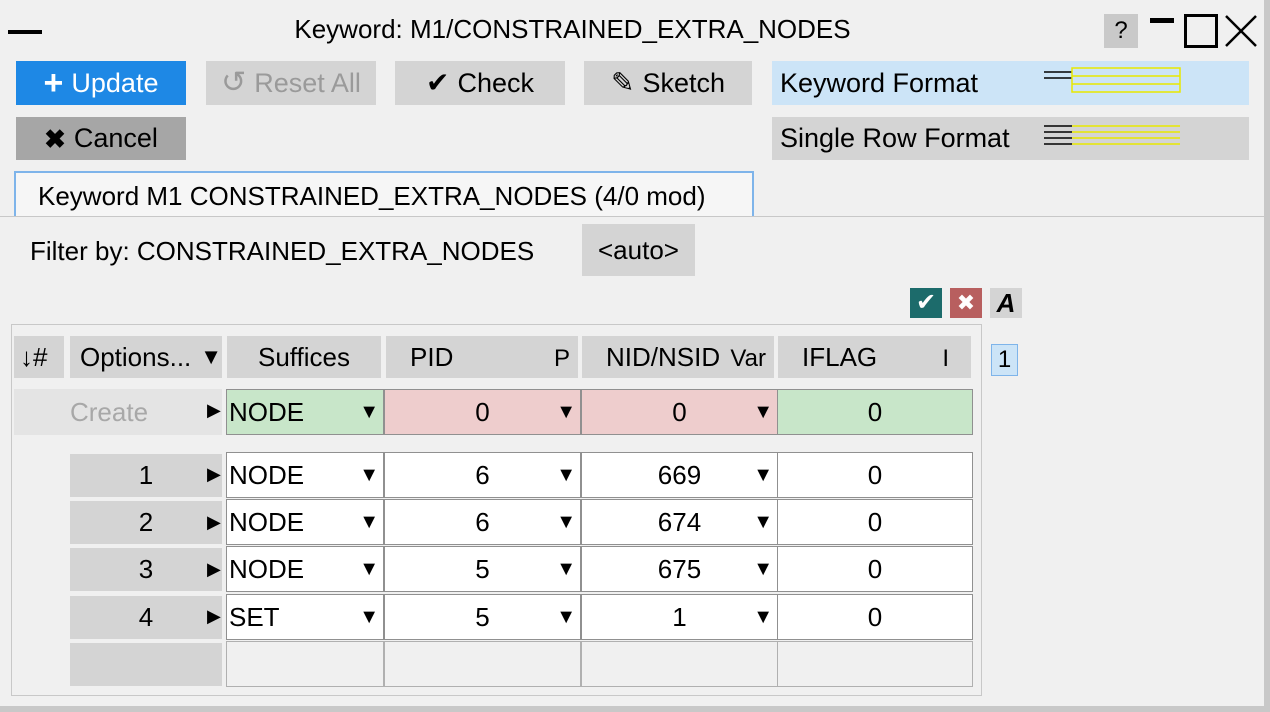 This screenshot has width=1270, height=712. I want to click on create-pid-value: 0, so click(482, 411).